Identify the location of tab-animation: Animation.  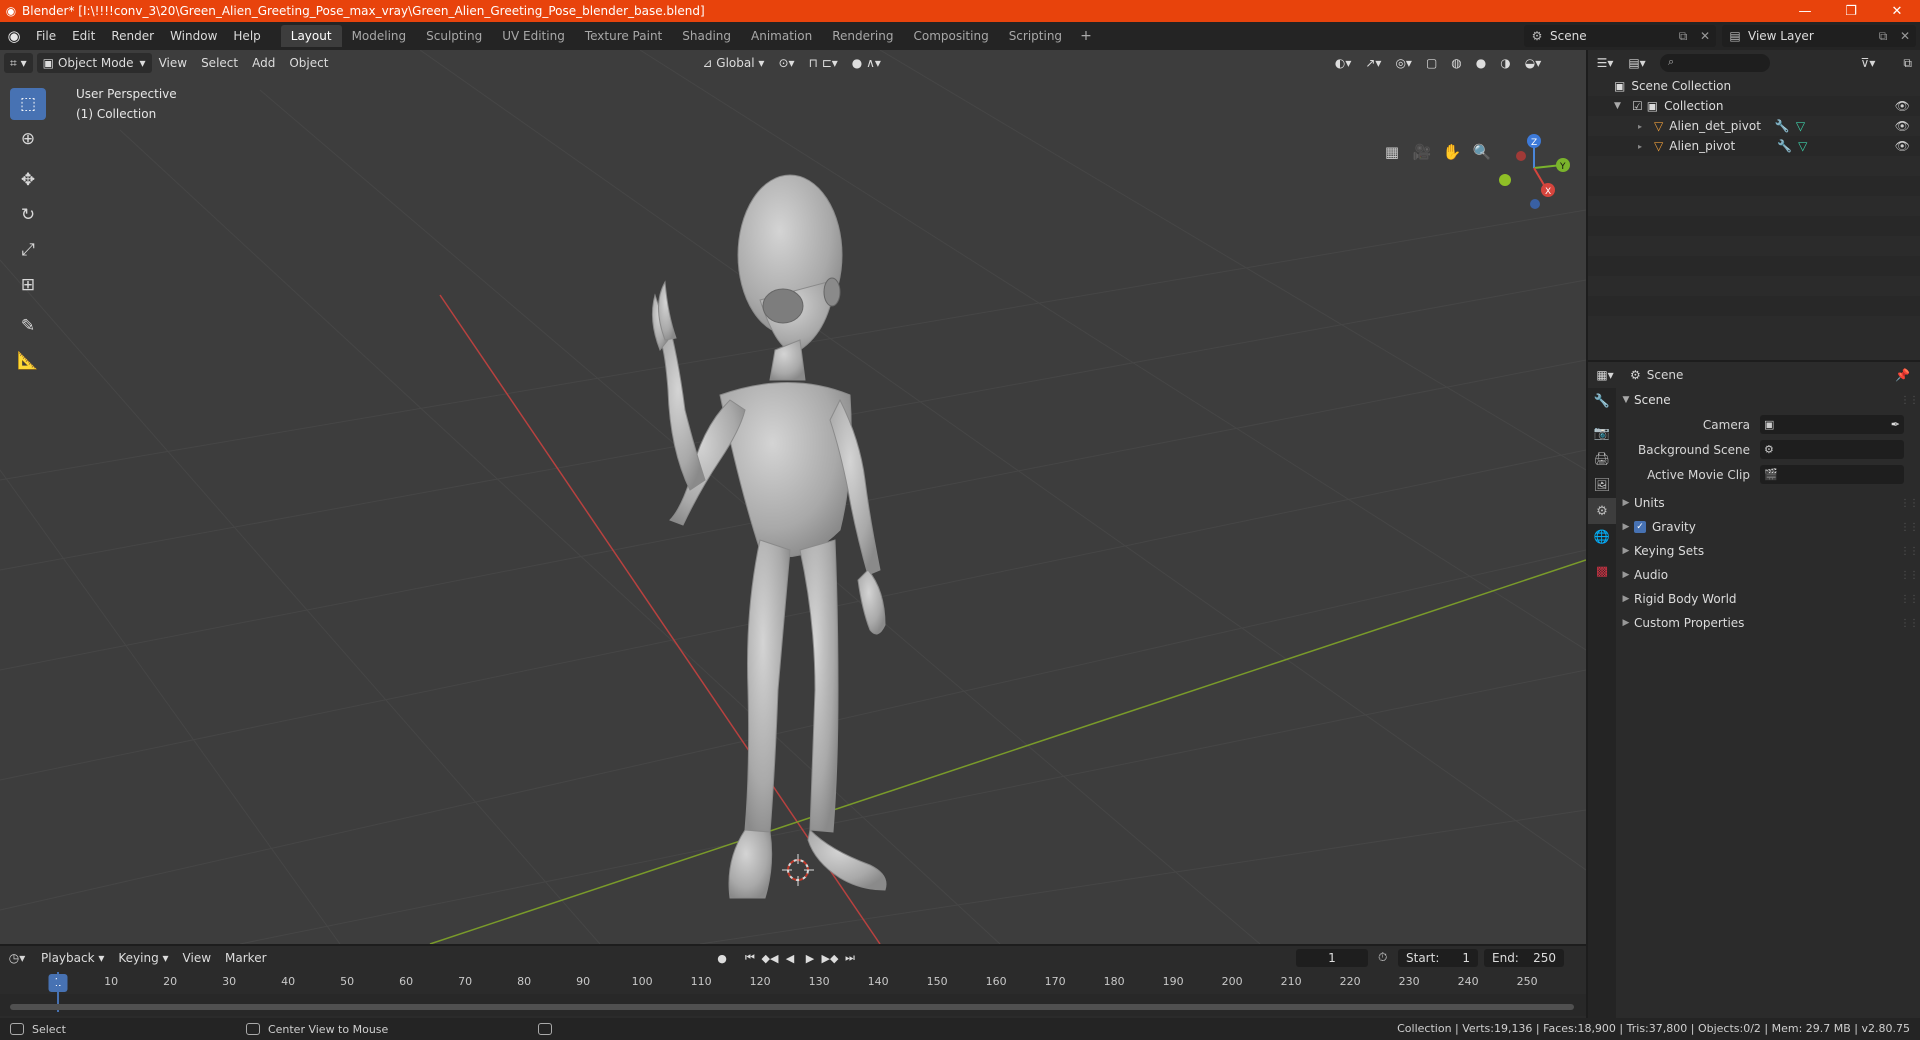
(781, 36).